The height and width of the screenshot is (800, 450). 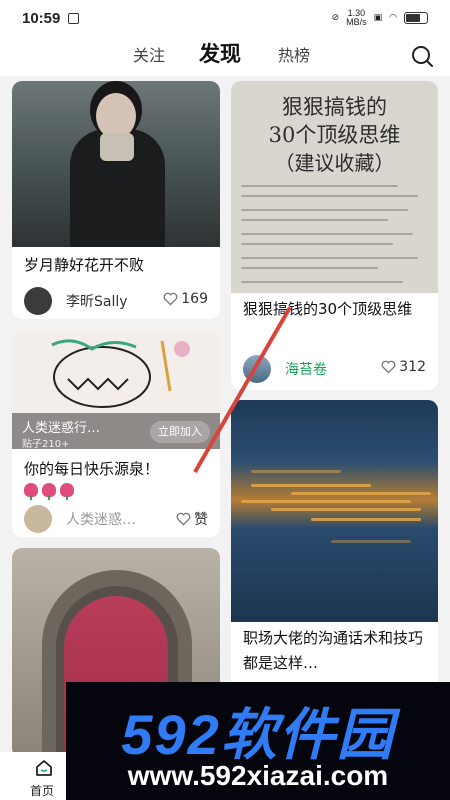 I want to click on poster-title-line2: 30个顶级思维, so click(x=334, y=135).